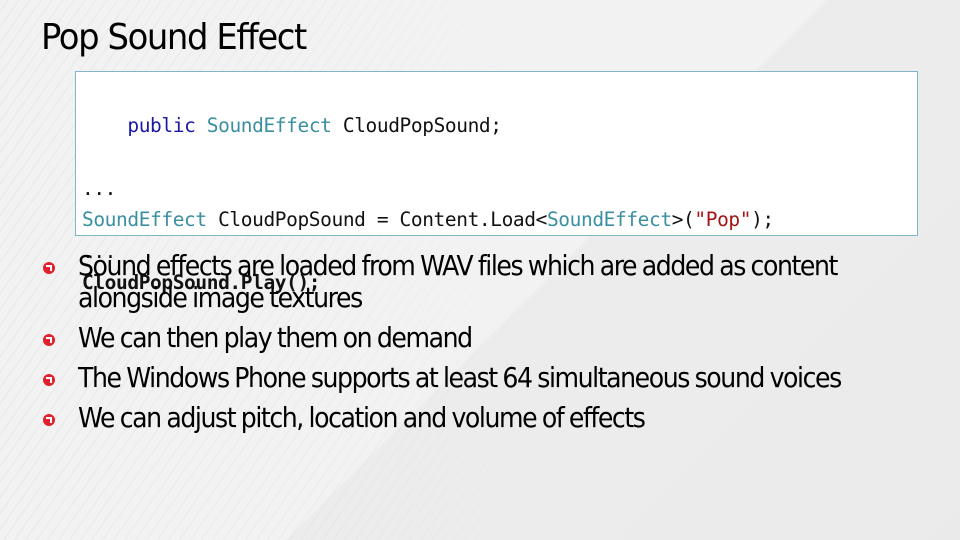 The height and width of the screenshot is (540, 960). Describe the element at coordinates (174, 37) in the screenshot. I see `slide-title: Pop Sound Effect` at that location.